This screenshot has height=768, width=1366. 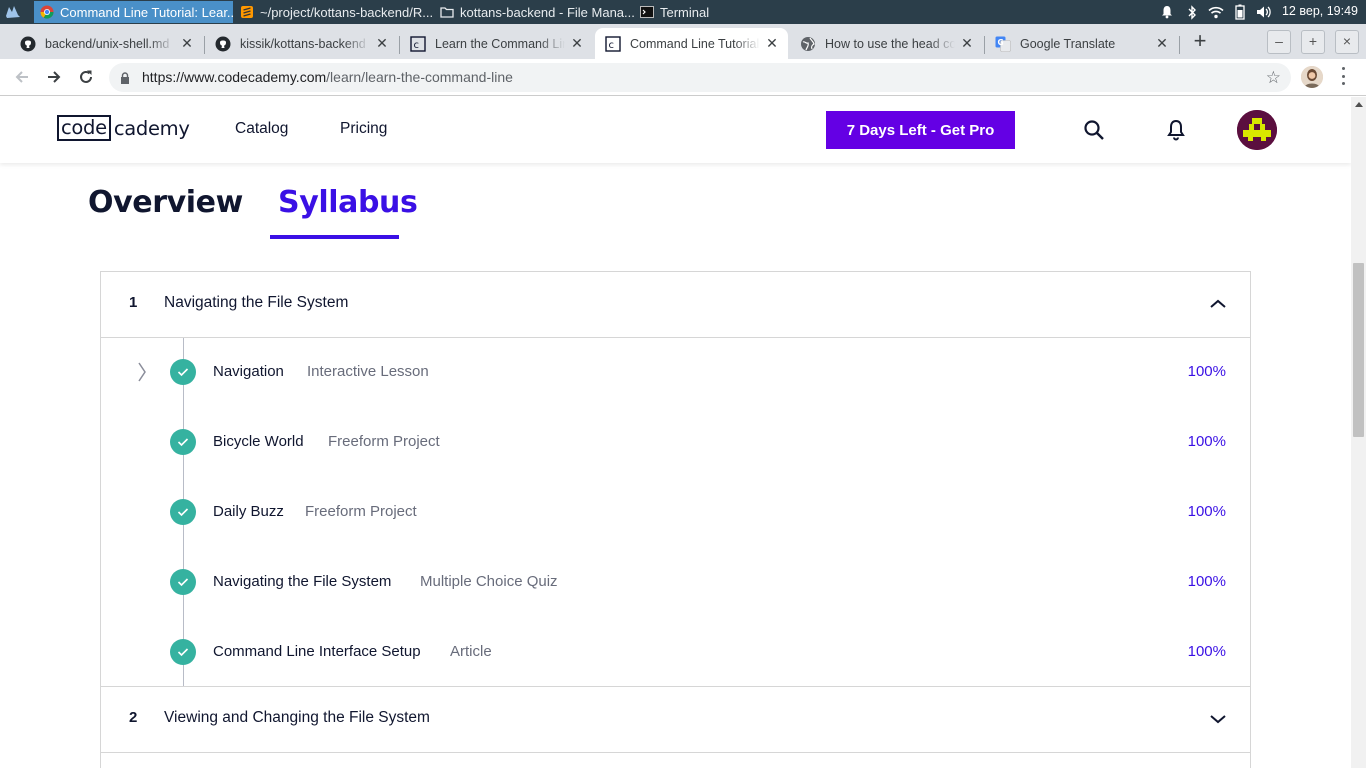 What do you see at coordinates (1347, 42) in the screenshot?
I see `close-window-button: ×` at bounding box center [1347, 42].